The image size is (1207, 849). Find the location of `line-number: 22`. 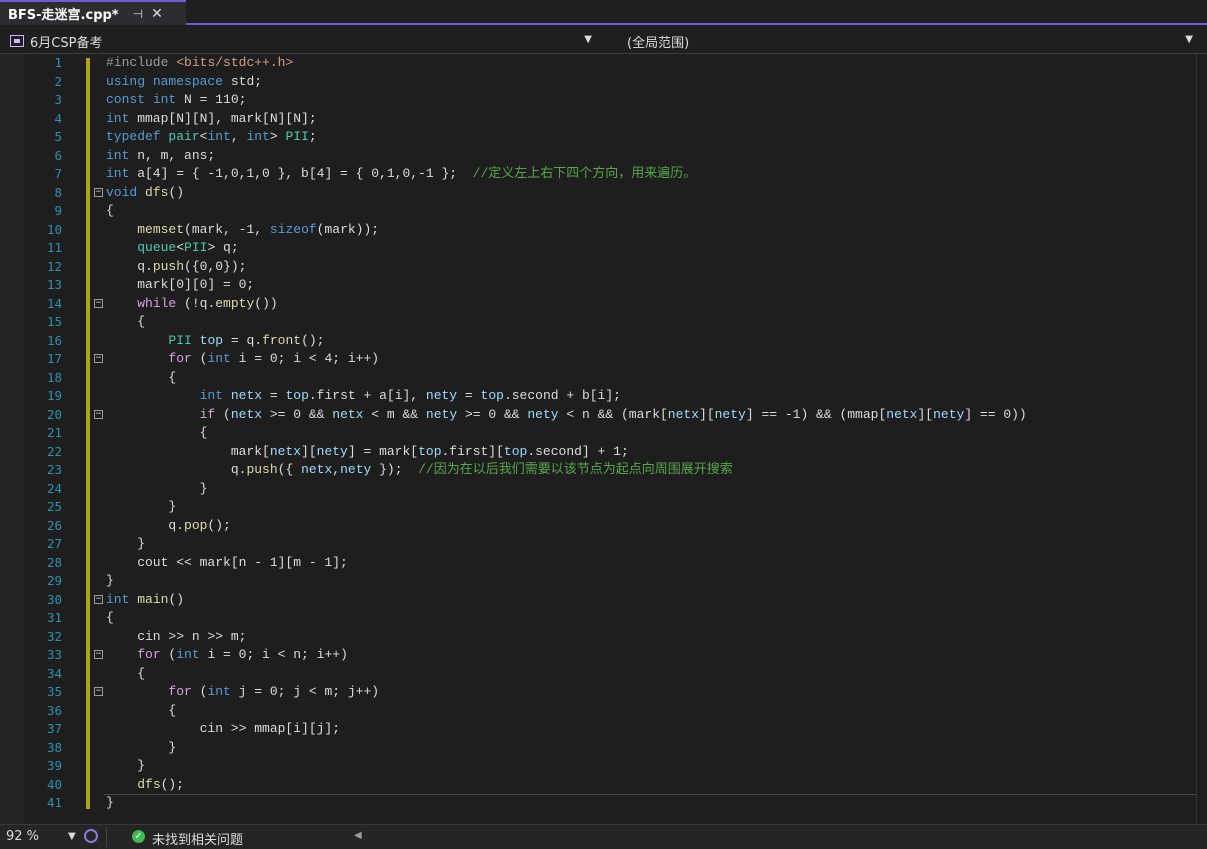

line-number: 22 is located at coordinates (54, 451).